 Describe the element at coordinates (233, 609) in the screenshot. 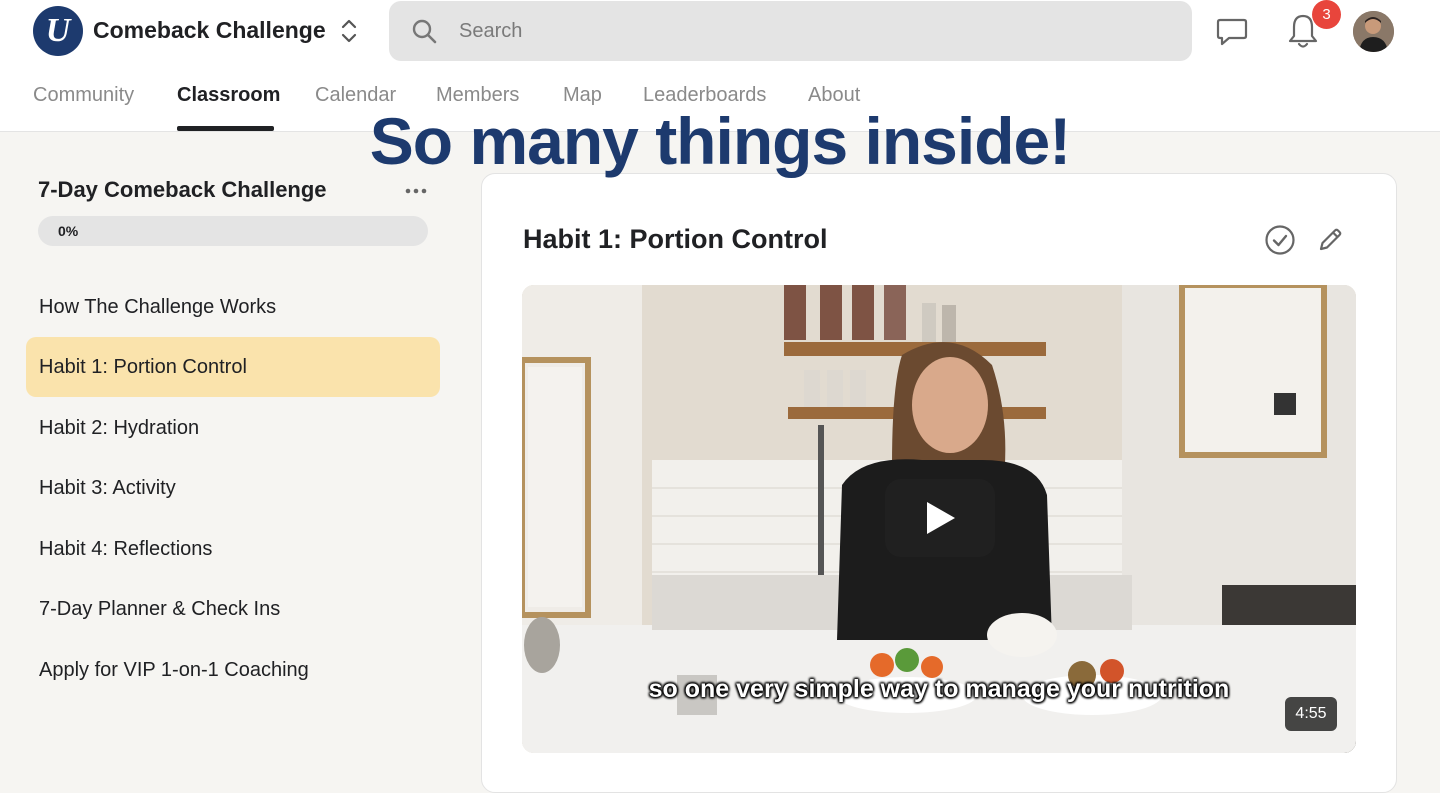

I see `lesson-item-planner-check-ins: 7-Day Planner & Check Ins` at that location.